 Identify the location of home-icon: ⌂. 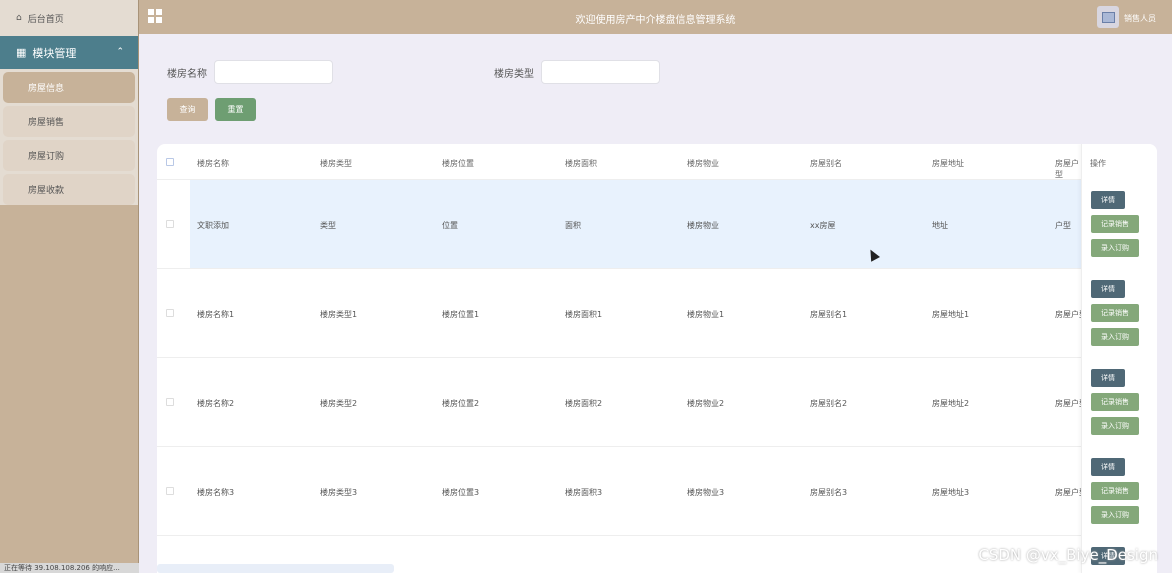
(19, 18).